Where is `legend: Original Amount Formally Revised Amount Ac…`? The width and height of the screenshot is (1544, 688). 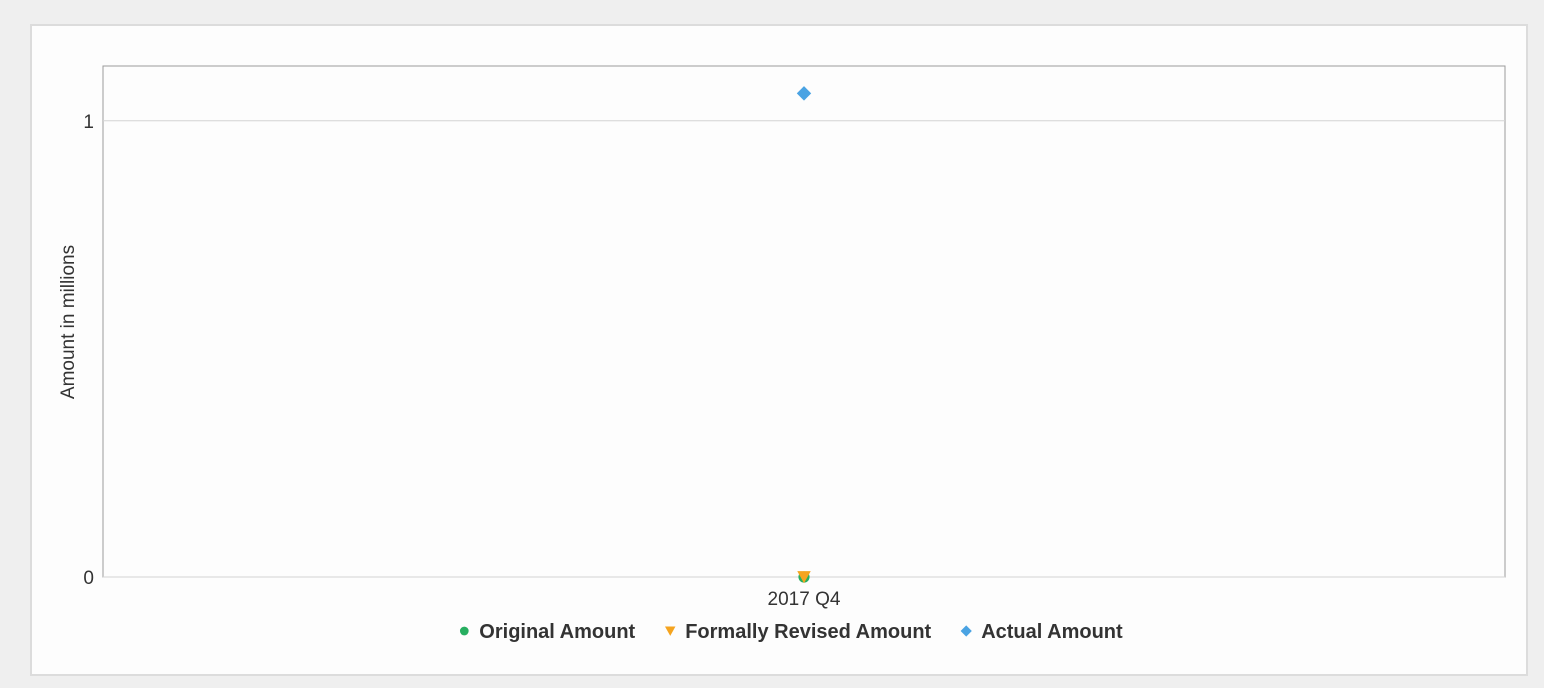
legend: Original Amount Formally Revised Amount Ac… is located at coordinates (791, 632).